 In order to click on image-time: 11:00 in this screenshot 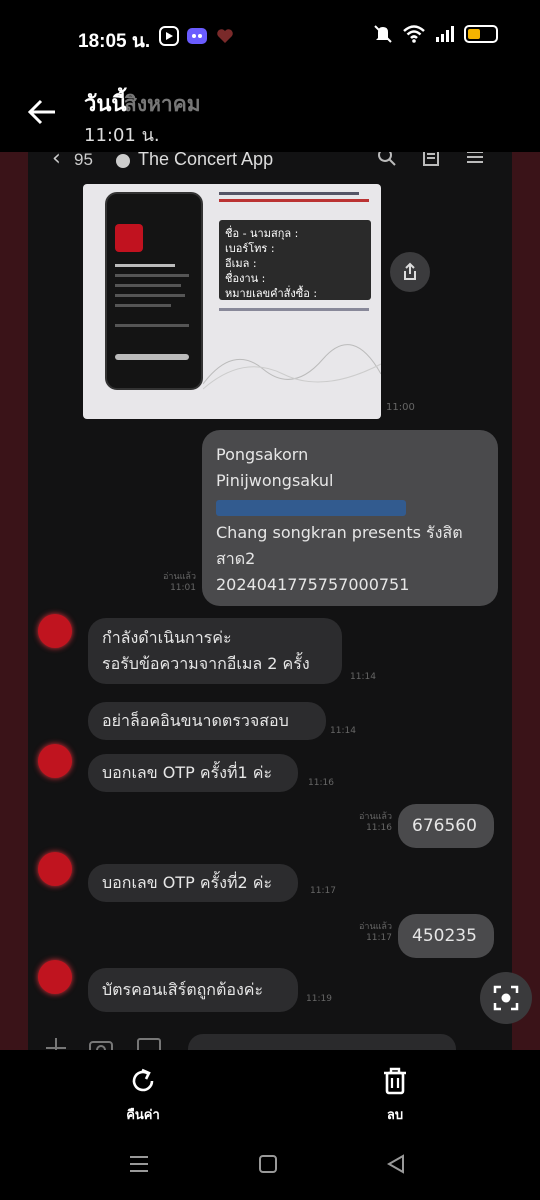, I will do `click(400, 407)`.